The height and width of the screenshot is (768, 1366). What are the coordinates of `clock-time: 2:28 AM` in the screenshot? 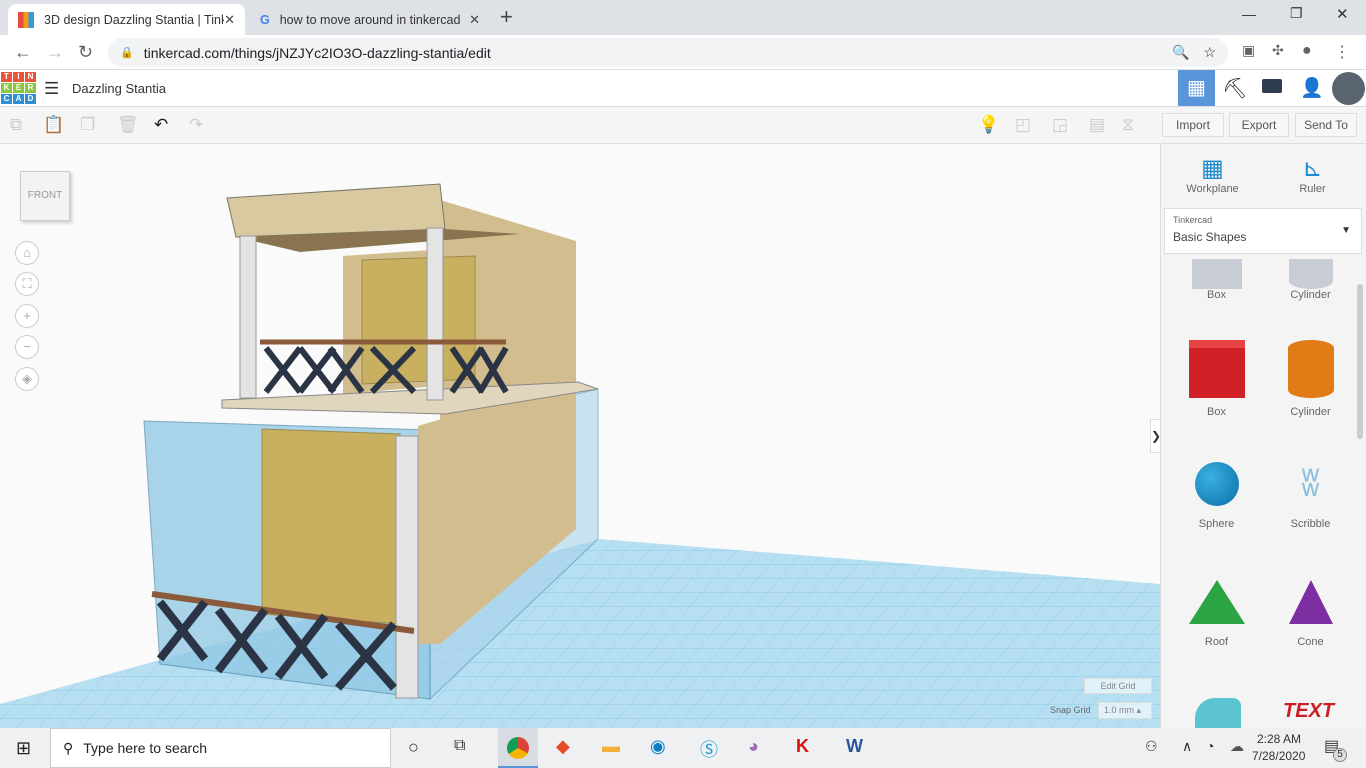 It's located at (1279, 739).